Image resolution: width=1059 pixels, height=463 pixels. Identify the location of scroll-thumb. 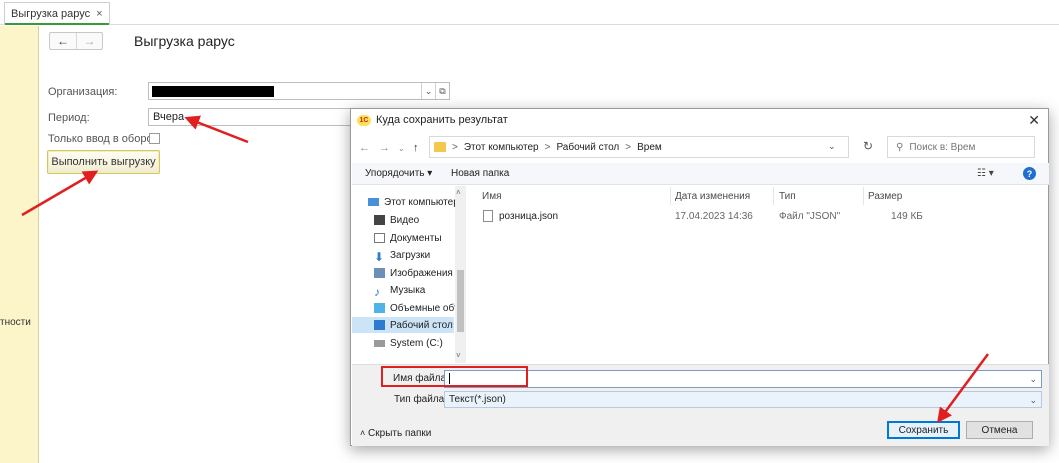
(460, 301).